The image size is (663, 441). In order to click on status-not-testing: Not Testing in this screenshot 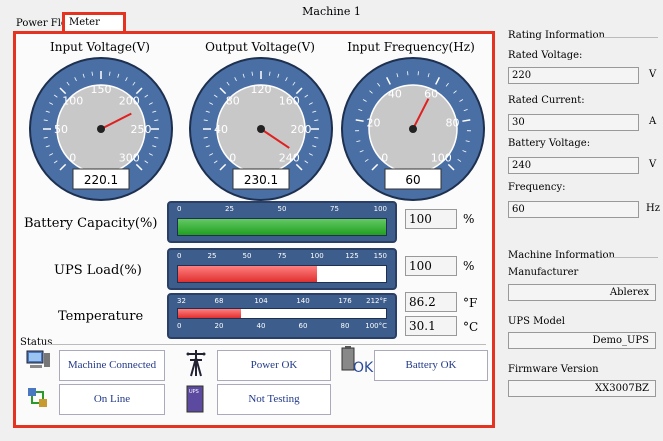, I will do `click(274, 399)`.